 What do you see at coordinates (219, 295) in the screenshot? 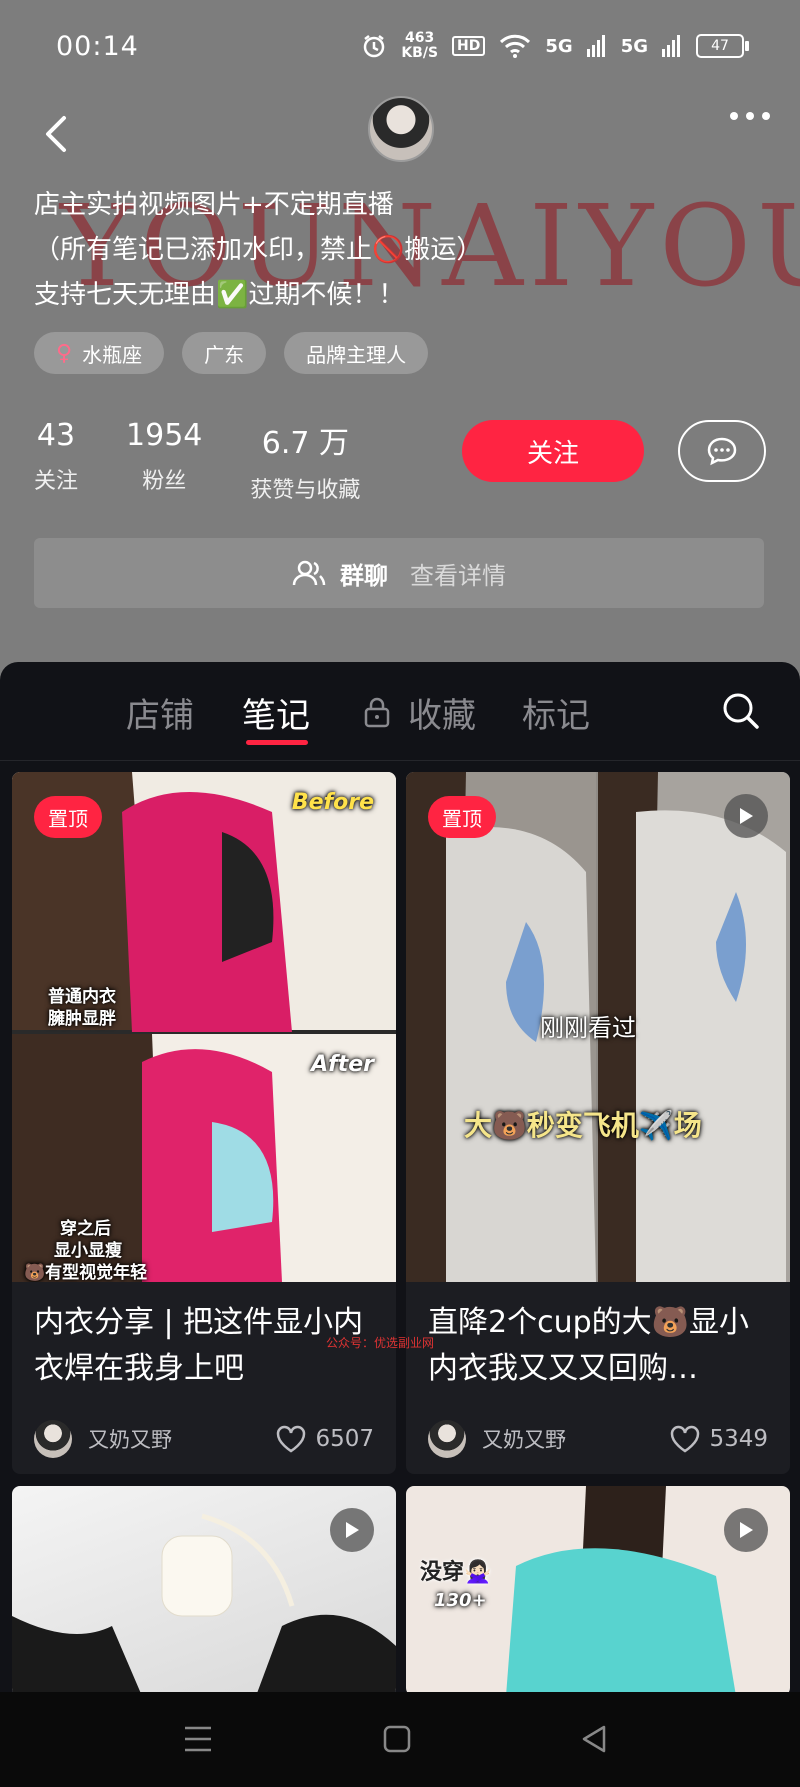
I see `bio-line: 支持七天无理由✅过期不候！！` at bounding box center [219, 295].